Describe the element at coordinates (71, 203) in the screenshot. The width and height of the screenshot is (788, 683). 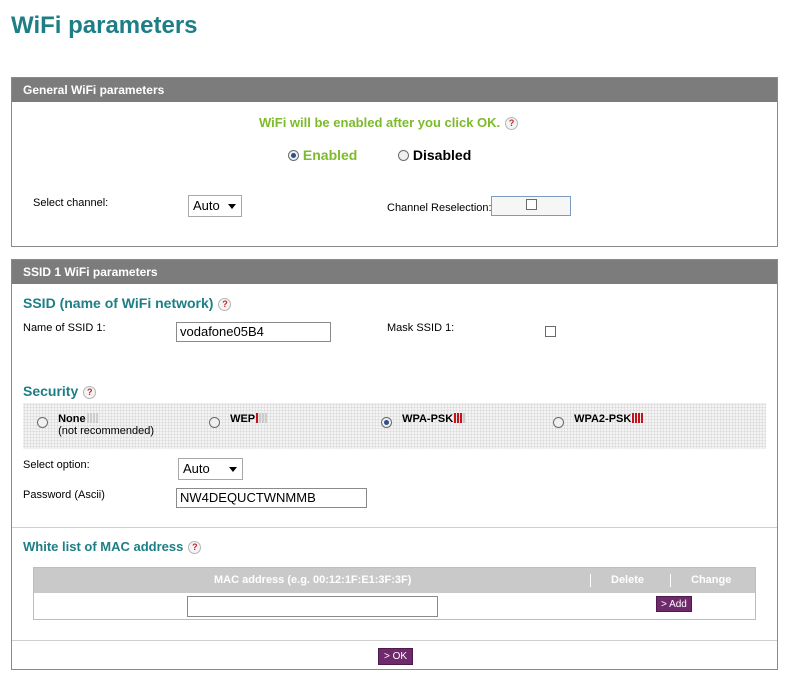
I see `channel-label: Select channel:` at that location.